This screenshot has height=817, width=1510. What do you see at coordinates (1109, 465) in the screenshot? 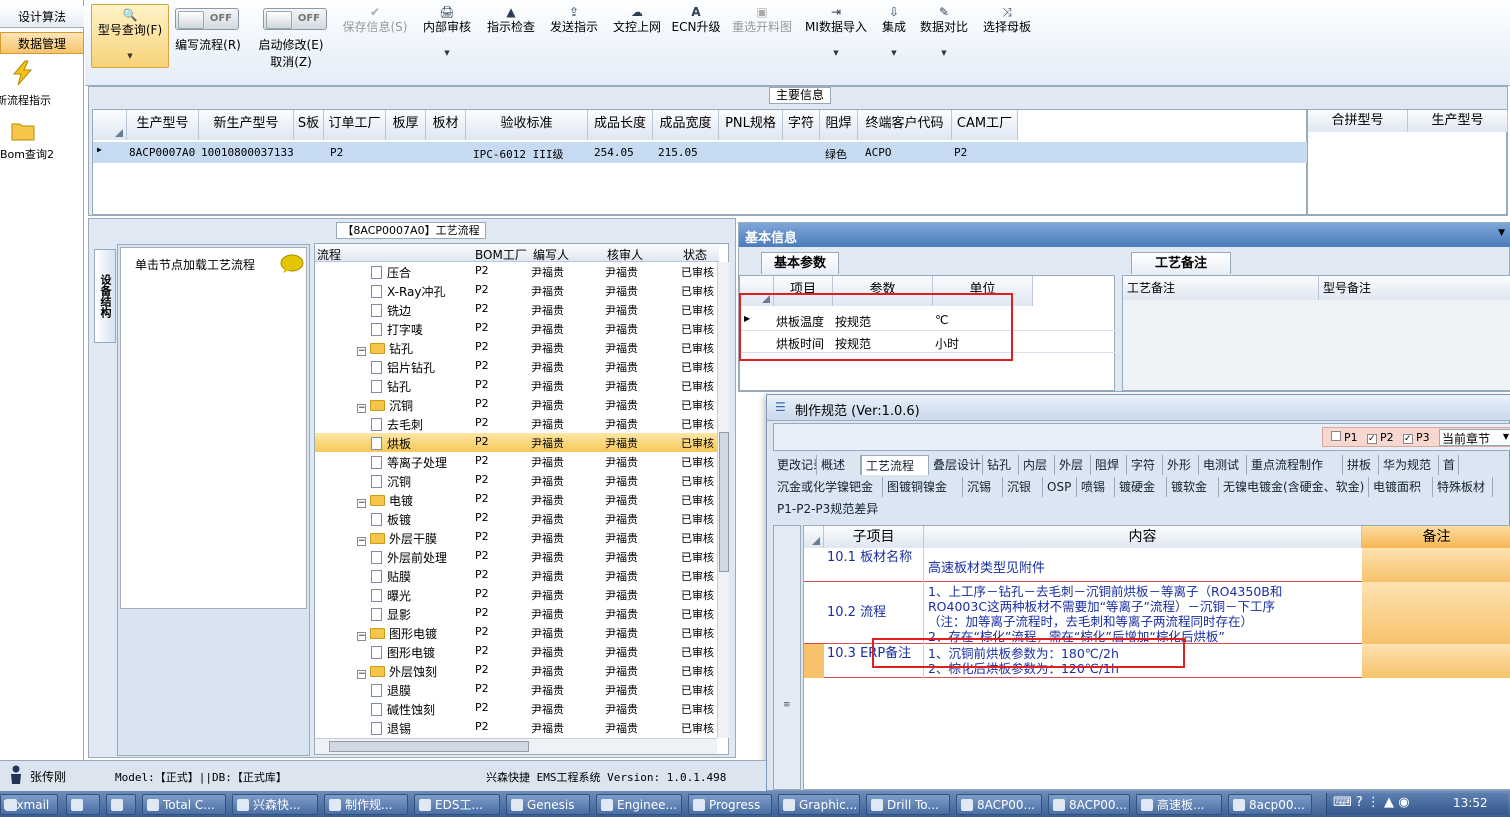
I see `spec-tab: 阻焊` at bounding box center [1109, 465].